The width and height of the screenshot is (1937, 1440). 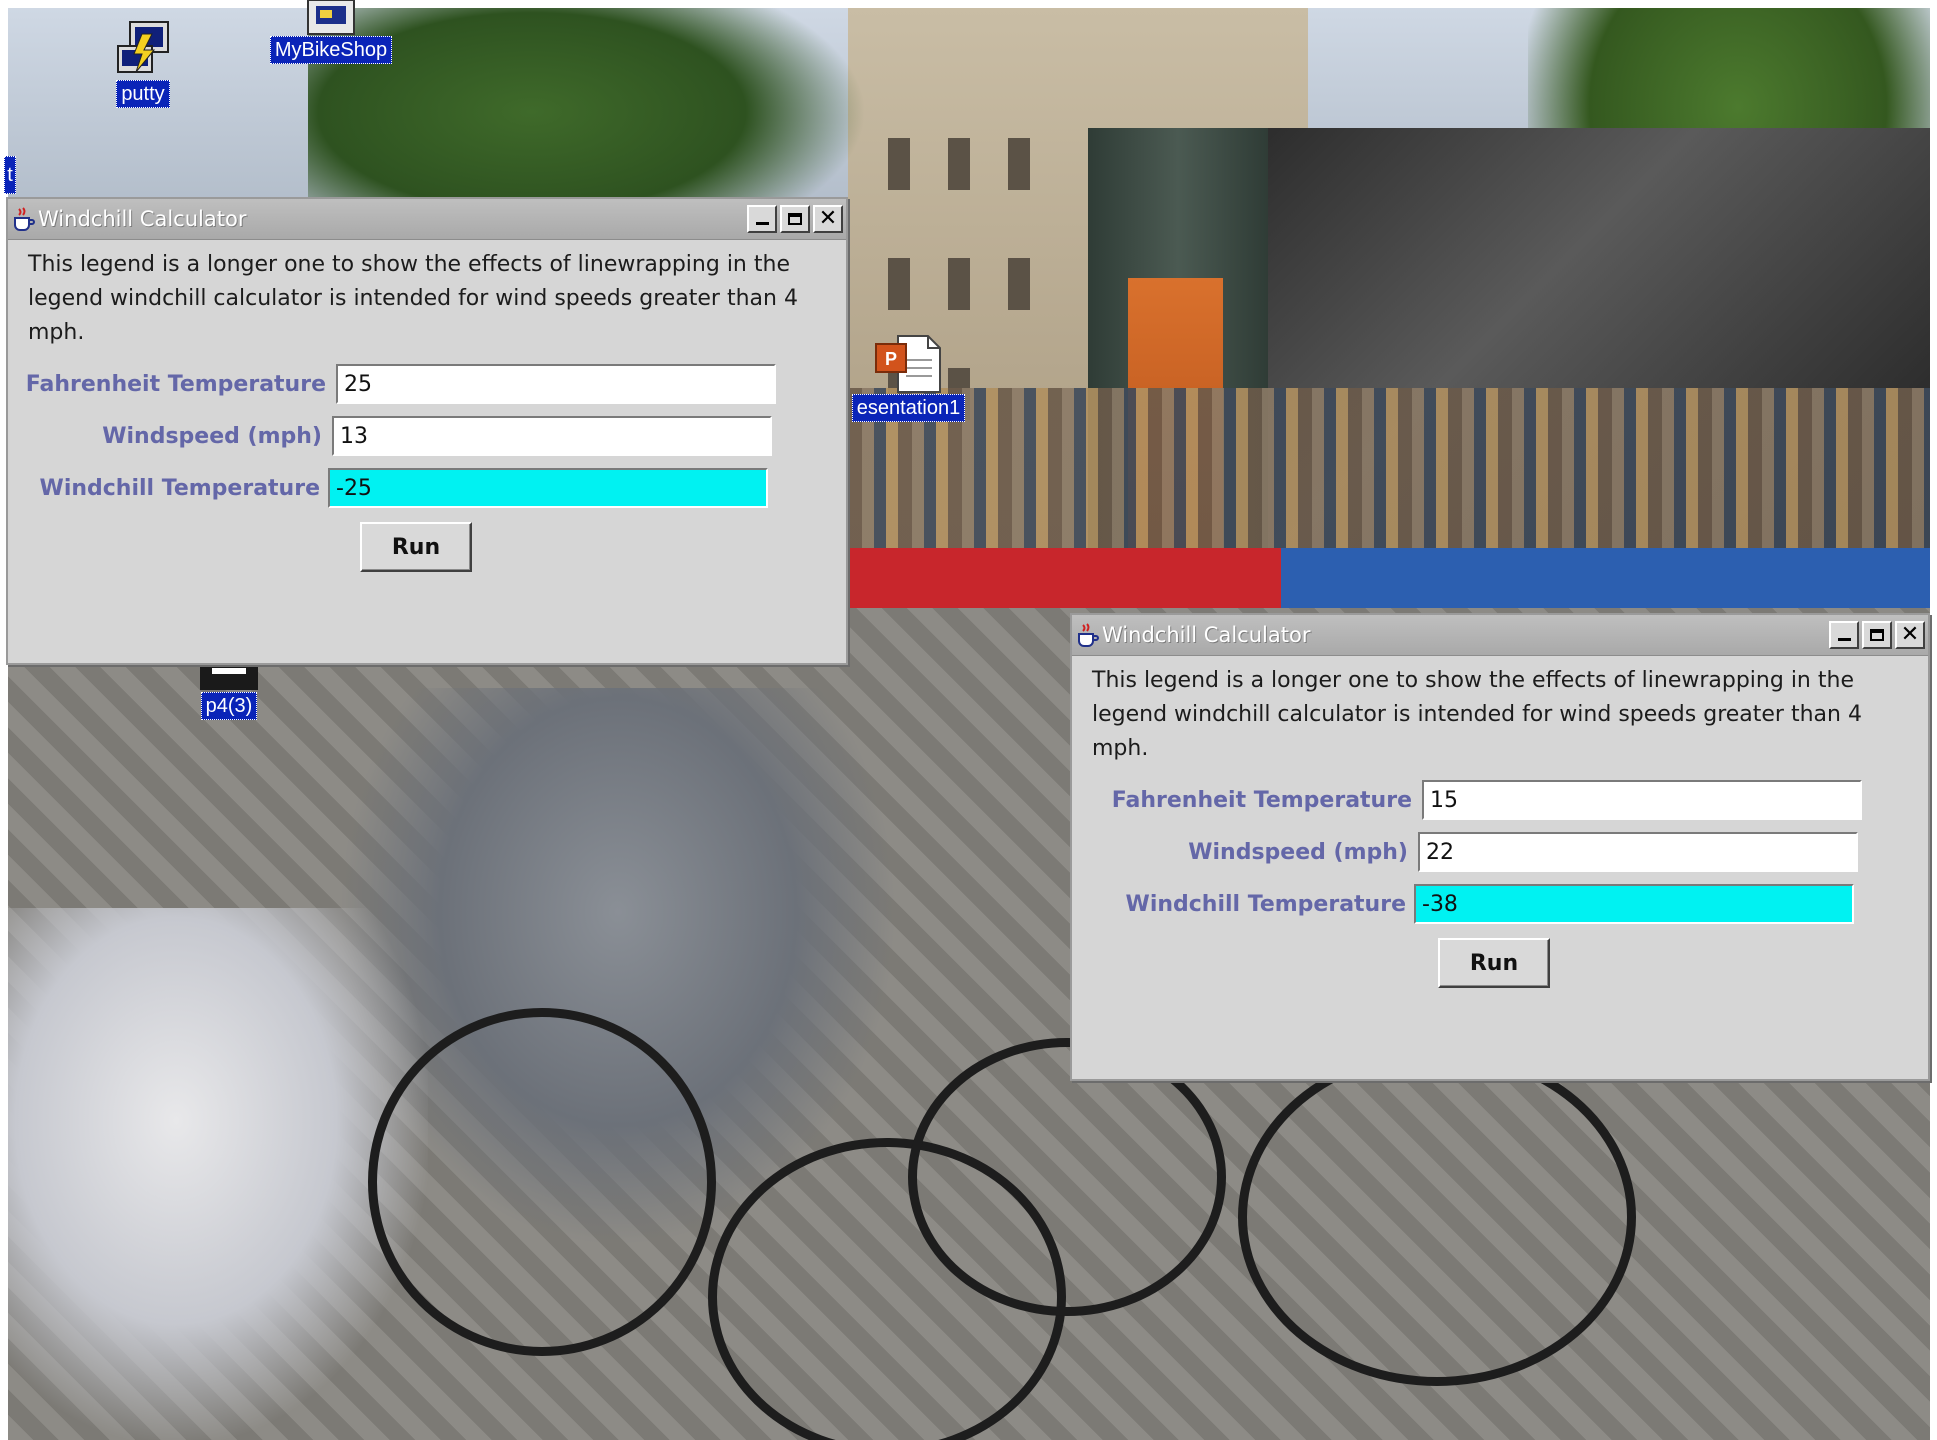 I want to click on svg-text: P, so click(x=890, y=359).